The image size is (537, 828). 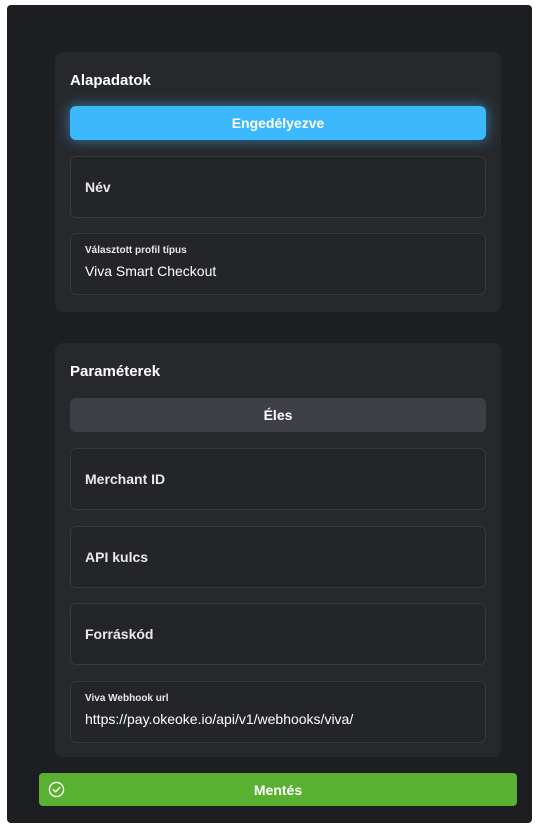 What do you see at coordinates (278, 415) in the screenshot?
I see `environment-toggle-button: Éles` at bounding box center [278, 415].